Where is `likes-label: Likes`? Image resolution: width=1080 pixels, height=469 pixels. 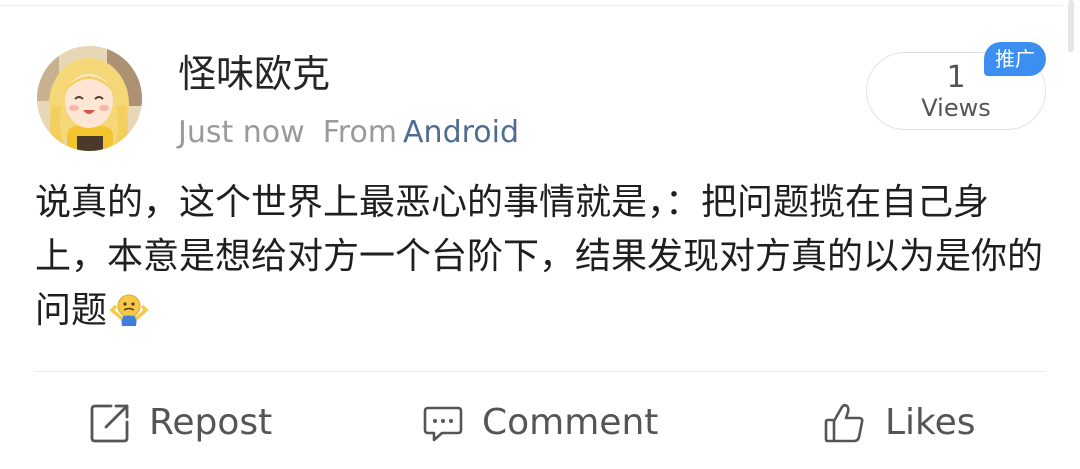 likes-label: Likes is located at coordinates (930, 422).